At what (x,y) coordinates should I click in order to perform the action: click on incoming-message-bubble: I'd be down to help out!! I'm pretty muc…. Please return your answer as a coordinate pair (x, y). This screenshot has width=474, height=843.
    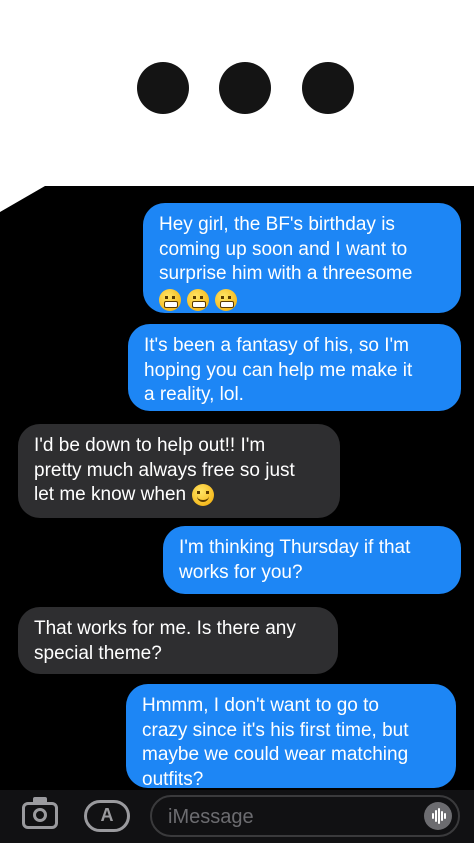
    Looking at the image, I should click on (179, 471).